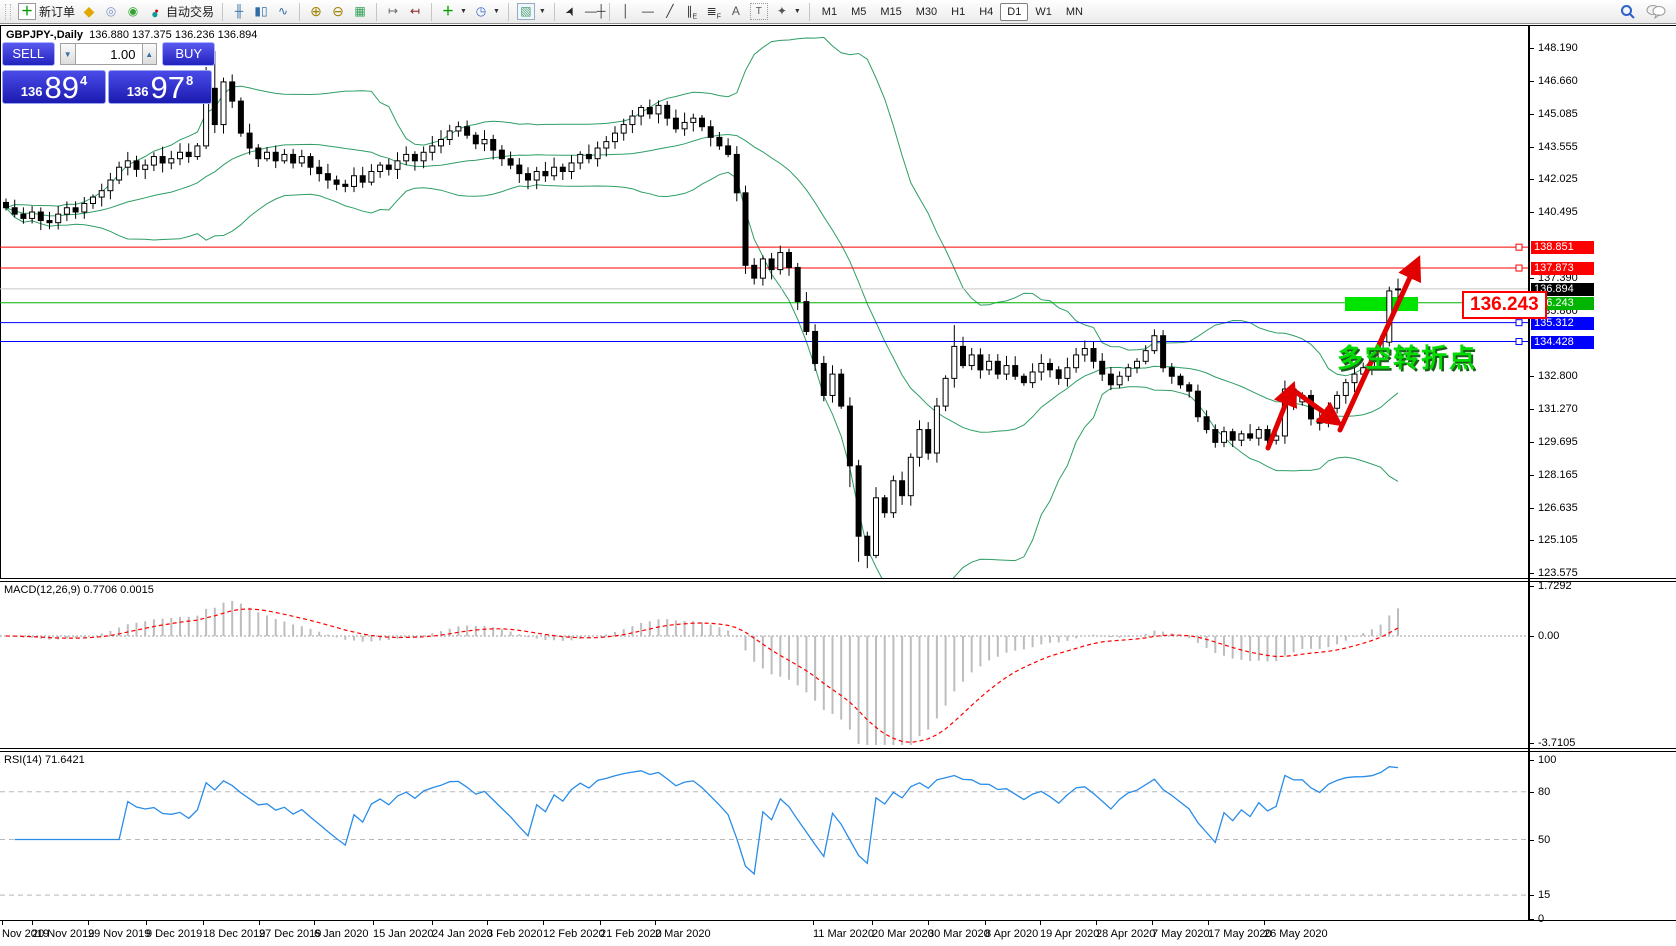 This screenshot has width=1676, height=946. I want to click on rsi-axis-100: 100, so click(1547, 760).